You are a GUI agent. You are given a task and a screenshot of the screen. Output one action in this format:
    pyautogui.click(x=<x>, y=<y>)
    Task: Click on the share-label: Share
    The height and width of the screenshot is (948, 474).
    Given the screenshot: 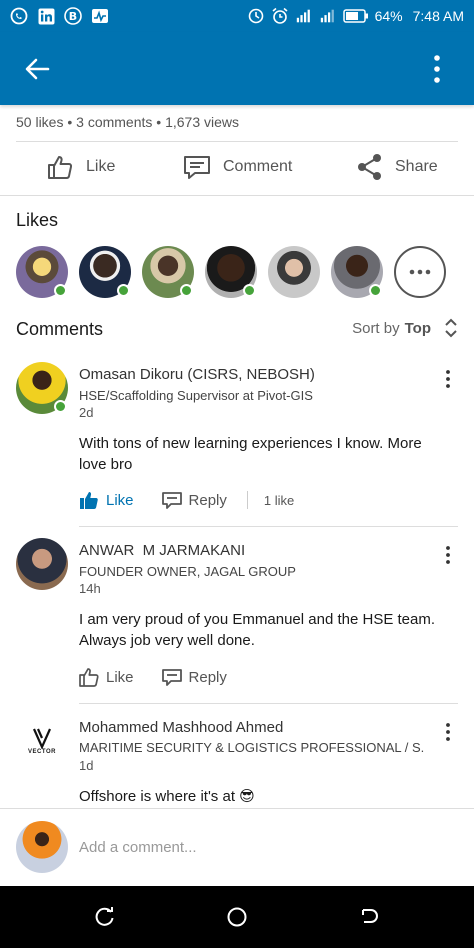 What is the action you would take?
    pyautogui.click(x=416, y=166)
    